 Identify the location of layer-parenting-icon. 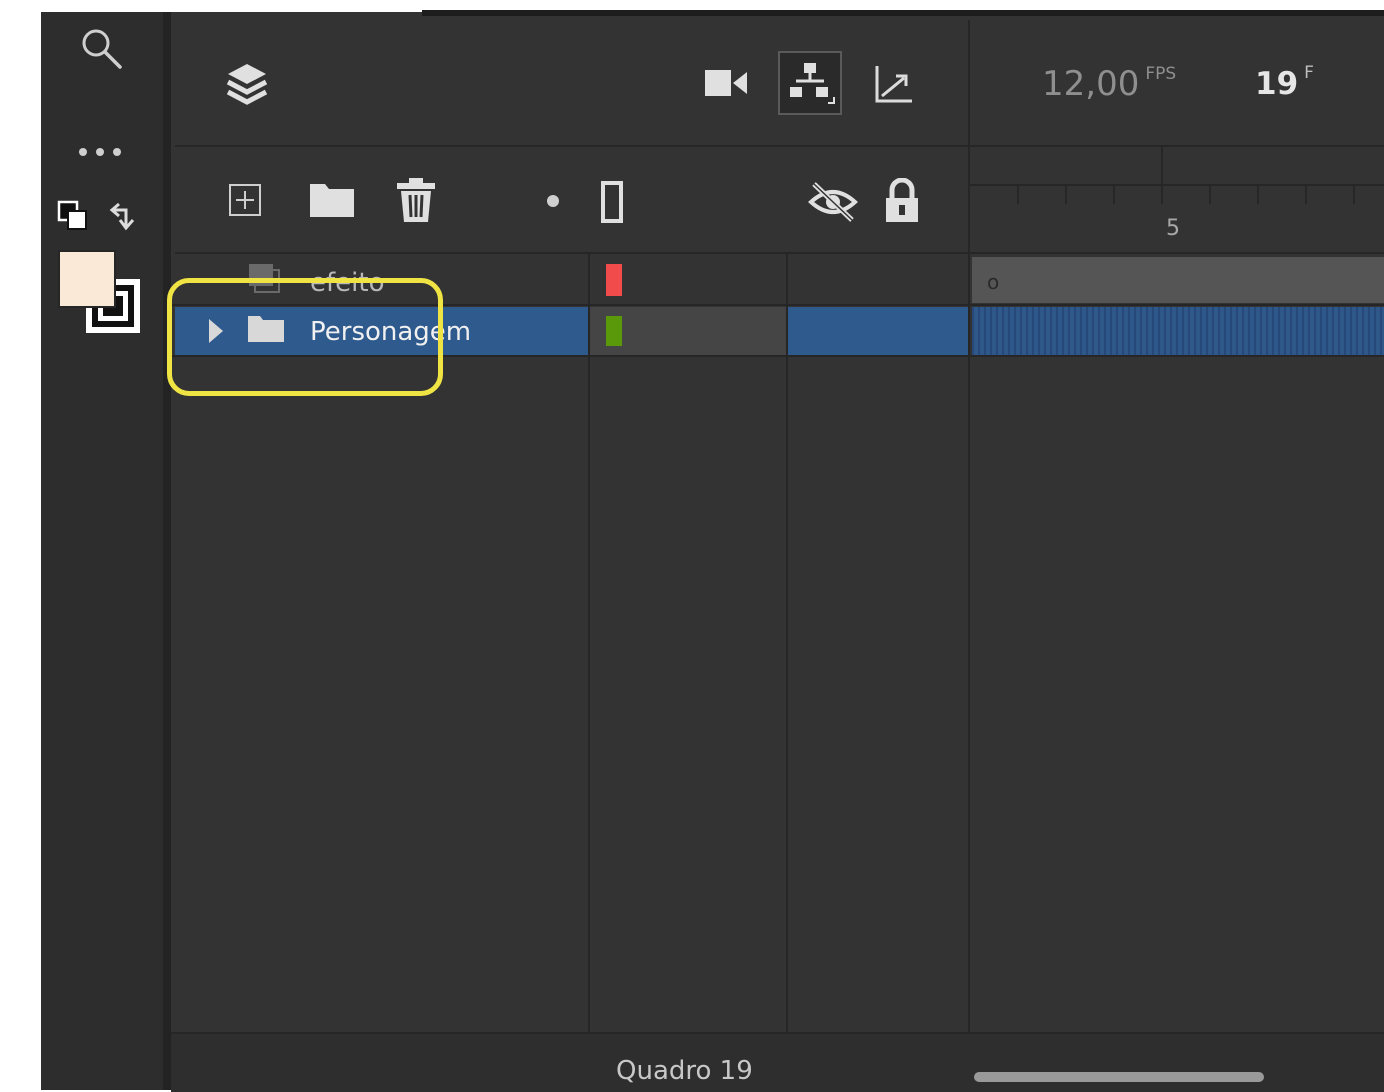
(810, 83).